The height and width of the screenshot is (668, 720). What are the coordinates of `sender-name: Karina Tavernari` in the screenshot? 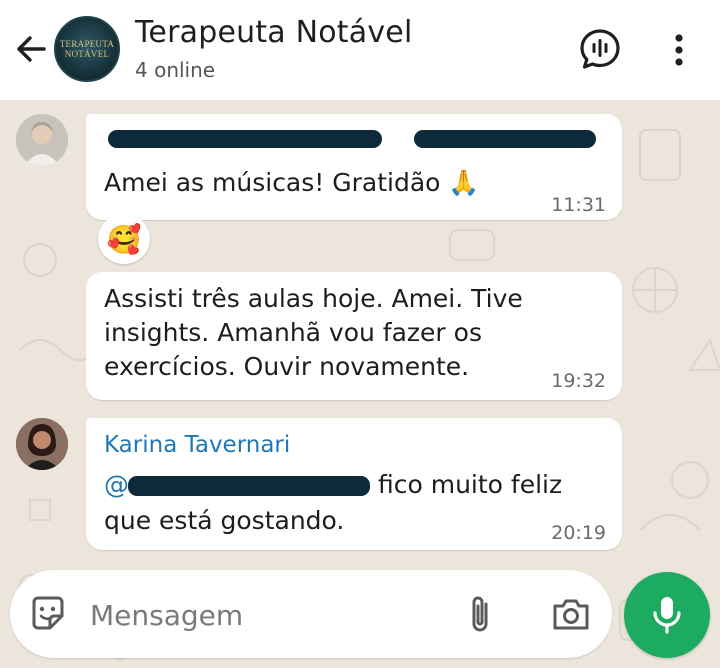 It's located at (197, 445).